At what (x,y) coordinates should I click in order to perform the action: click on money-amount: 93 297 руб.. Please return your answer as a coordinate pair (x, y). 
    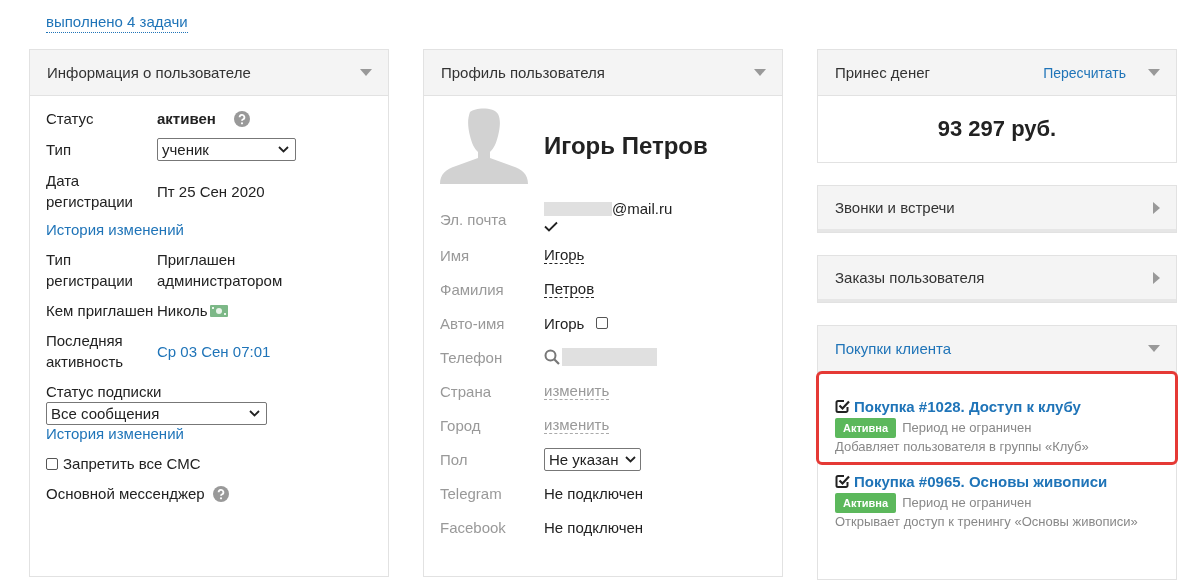
    Looking at the image, I should click on (997, 129).